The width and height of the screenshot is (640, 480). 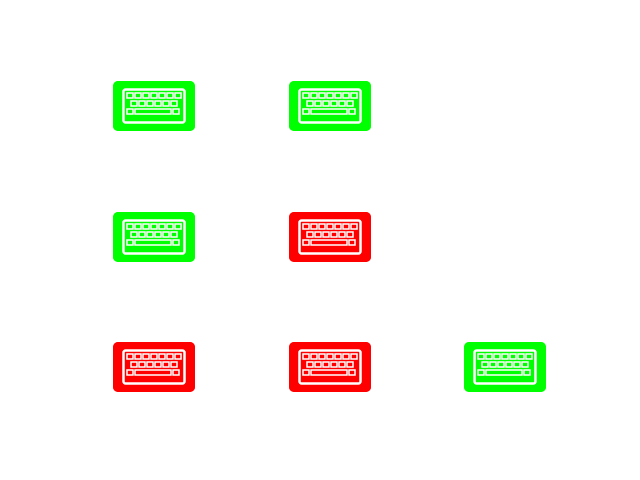 I want to click on keyboard-button-r3c2, so click(x=330, y=367).